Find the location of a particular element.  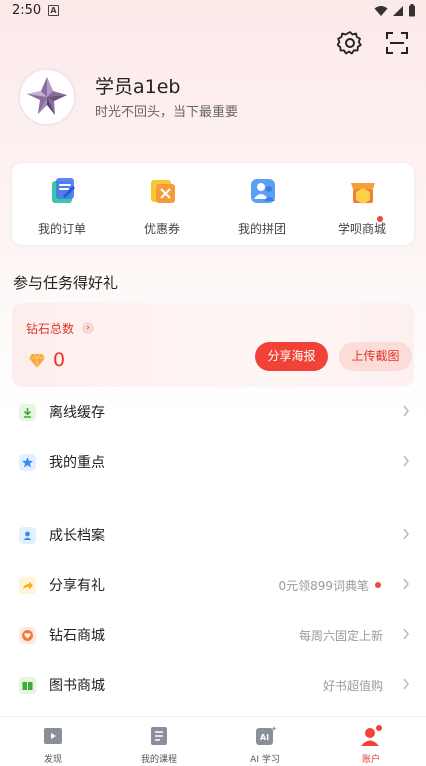

list-item-growth-archive: 成长档案 is located at coordinates (213, 535).